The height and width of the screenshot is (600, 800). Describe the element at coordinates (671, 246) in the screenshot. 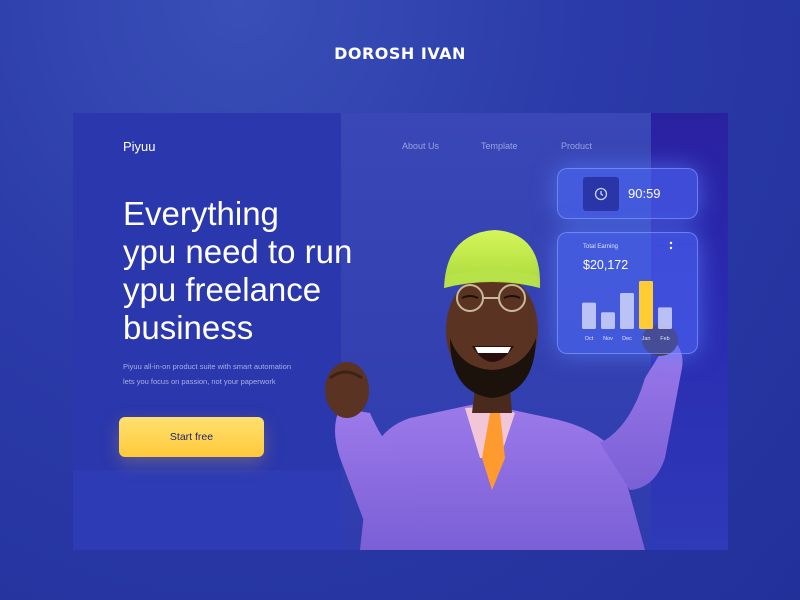

I see `vertical-dots-icon` at that location.